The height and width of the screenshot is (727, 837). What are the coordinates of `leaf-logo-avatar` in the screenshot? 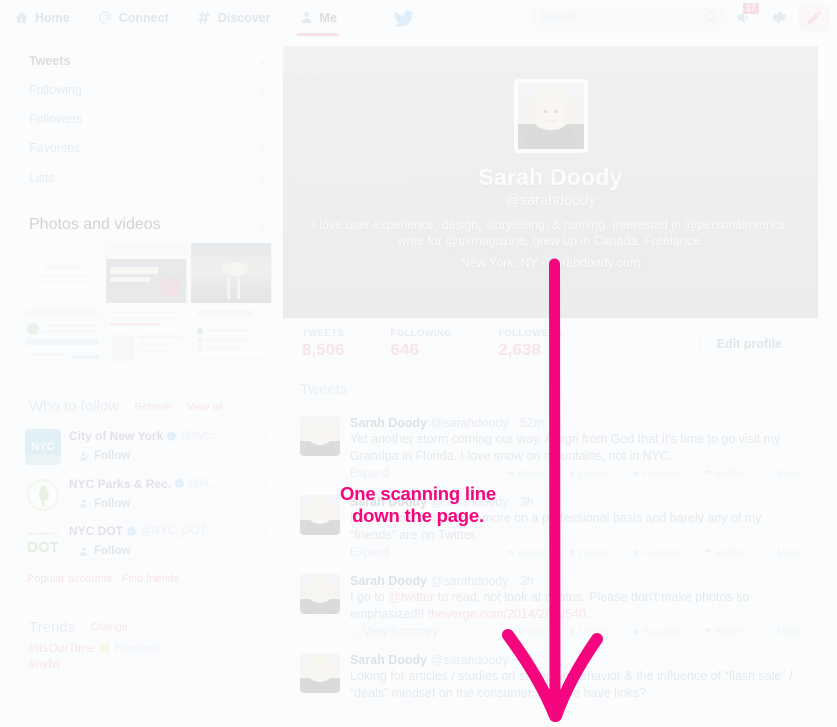 It's located at (43, 494).